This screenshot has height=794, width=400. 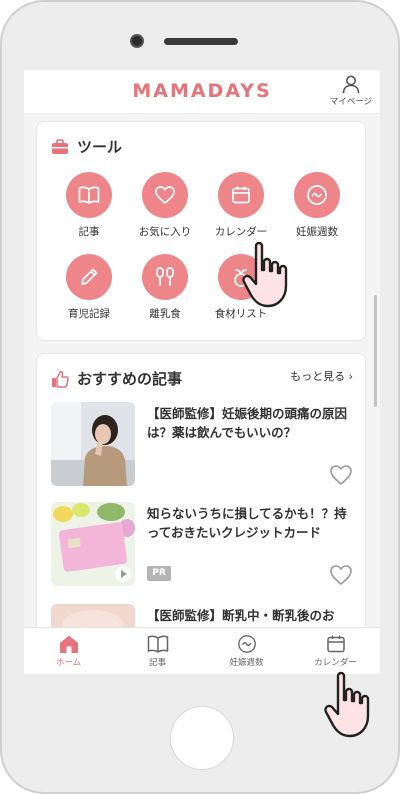 What do you see at coordinates (241, 232) in the screenshot?
I see `tool-label: カレンダー` at bounding box center [241, 232].